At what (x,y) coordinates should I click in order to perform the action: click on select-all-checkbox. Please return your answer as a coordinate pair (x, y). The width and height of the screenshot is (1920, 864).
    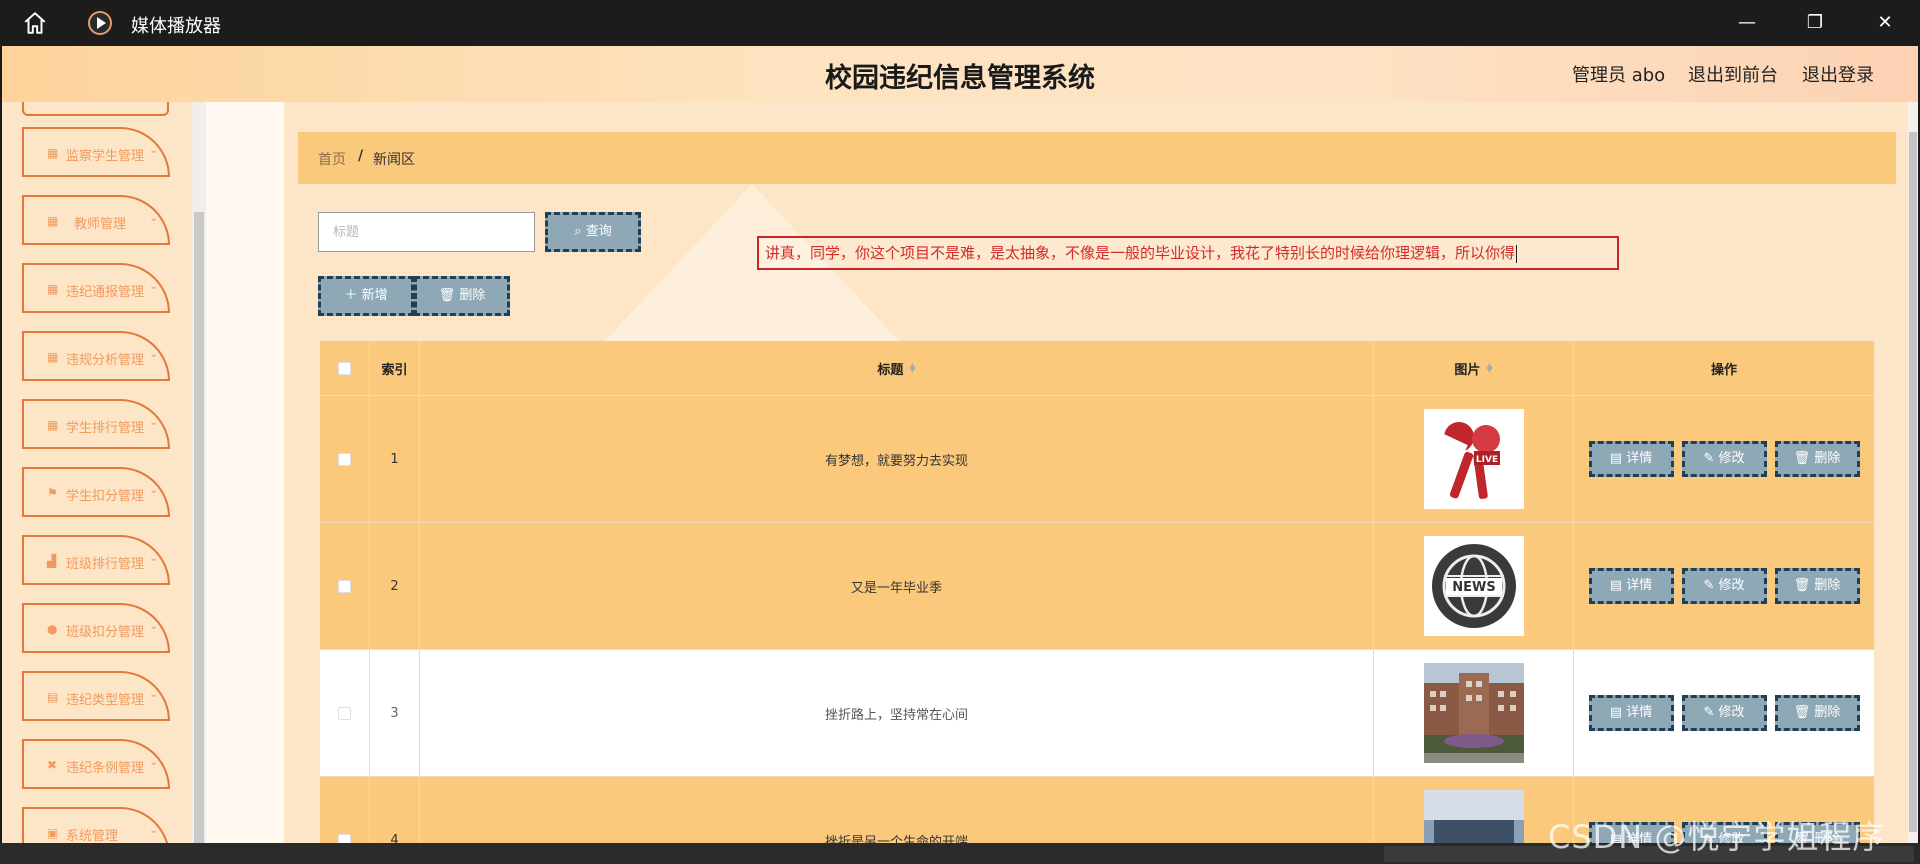
    Looking at the image, I should click on (344, 368).